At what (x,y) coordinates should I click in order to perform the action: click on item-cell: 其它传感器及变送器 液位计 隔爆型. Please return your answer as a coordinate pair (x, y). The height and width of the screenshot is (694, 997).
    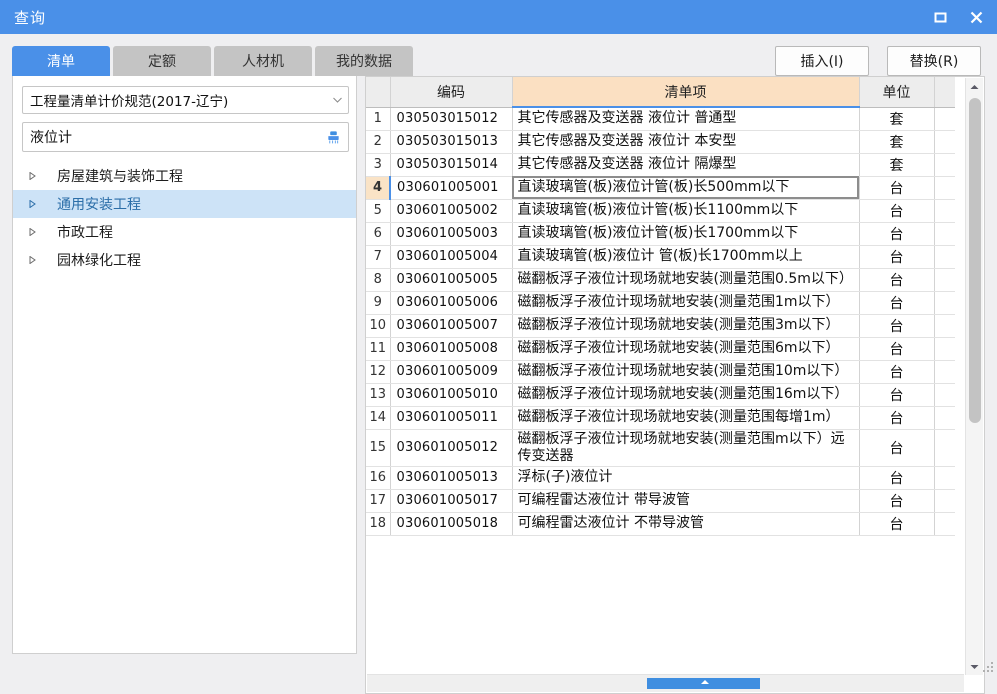
    Looking at the image, I should click on (686, 165).